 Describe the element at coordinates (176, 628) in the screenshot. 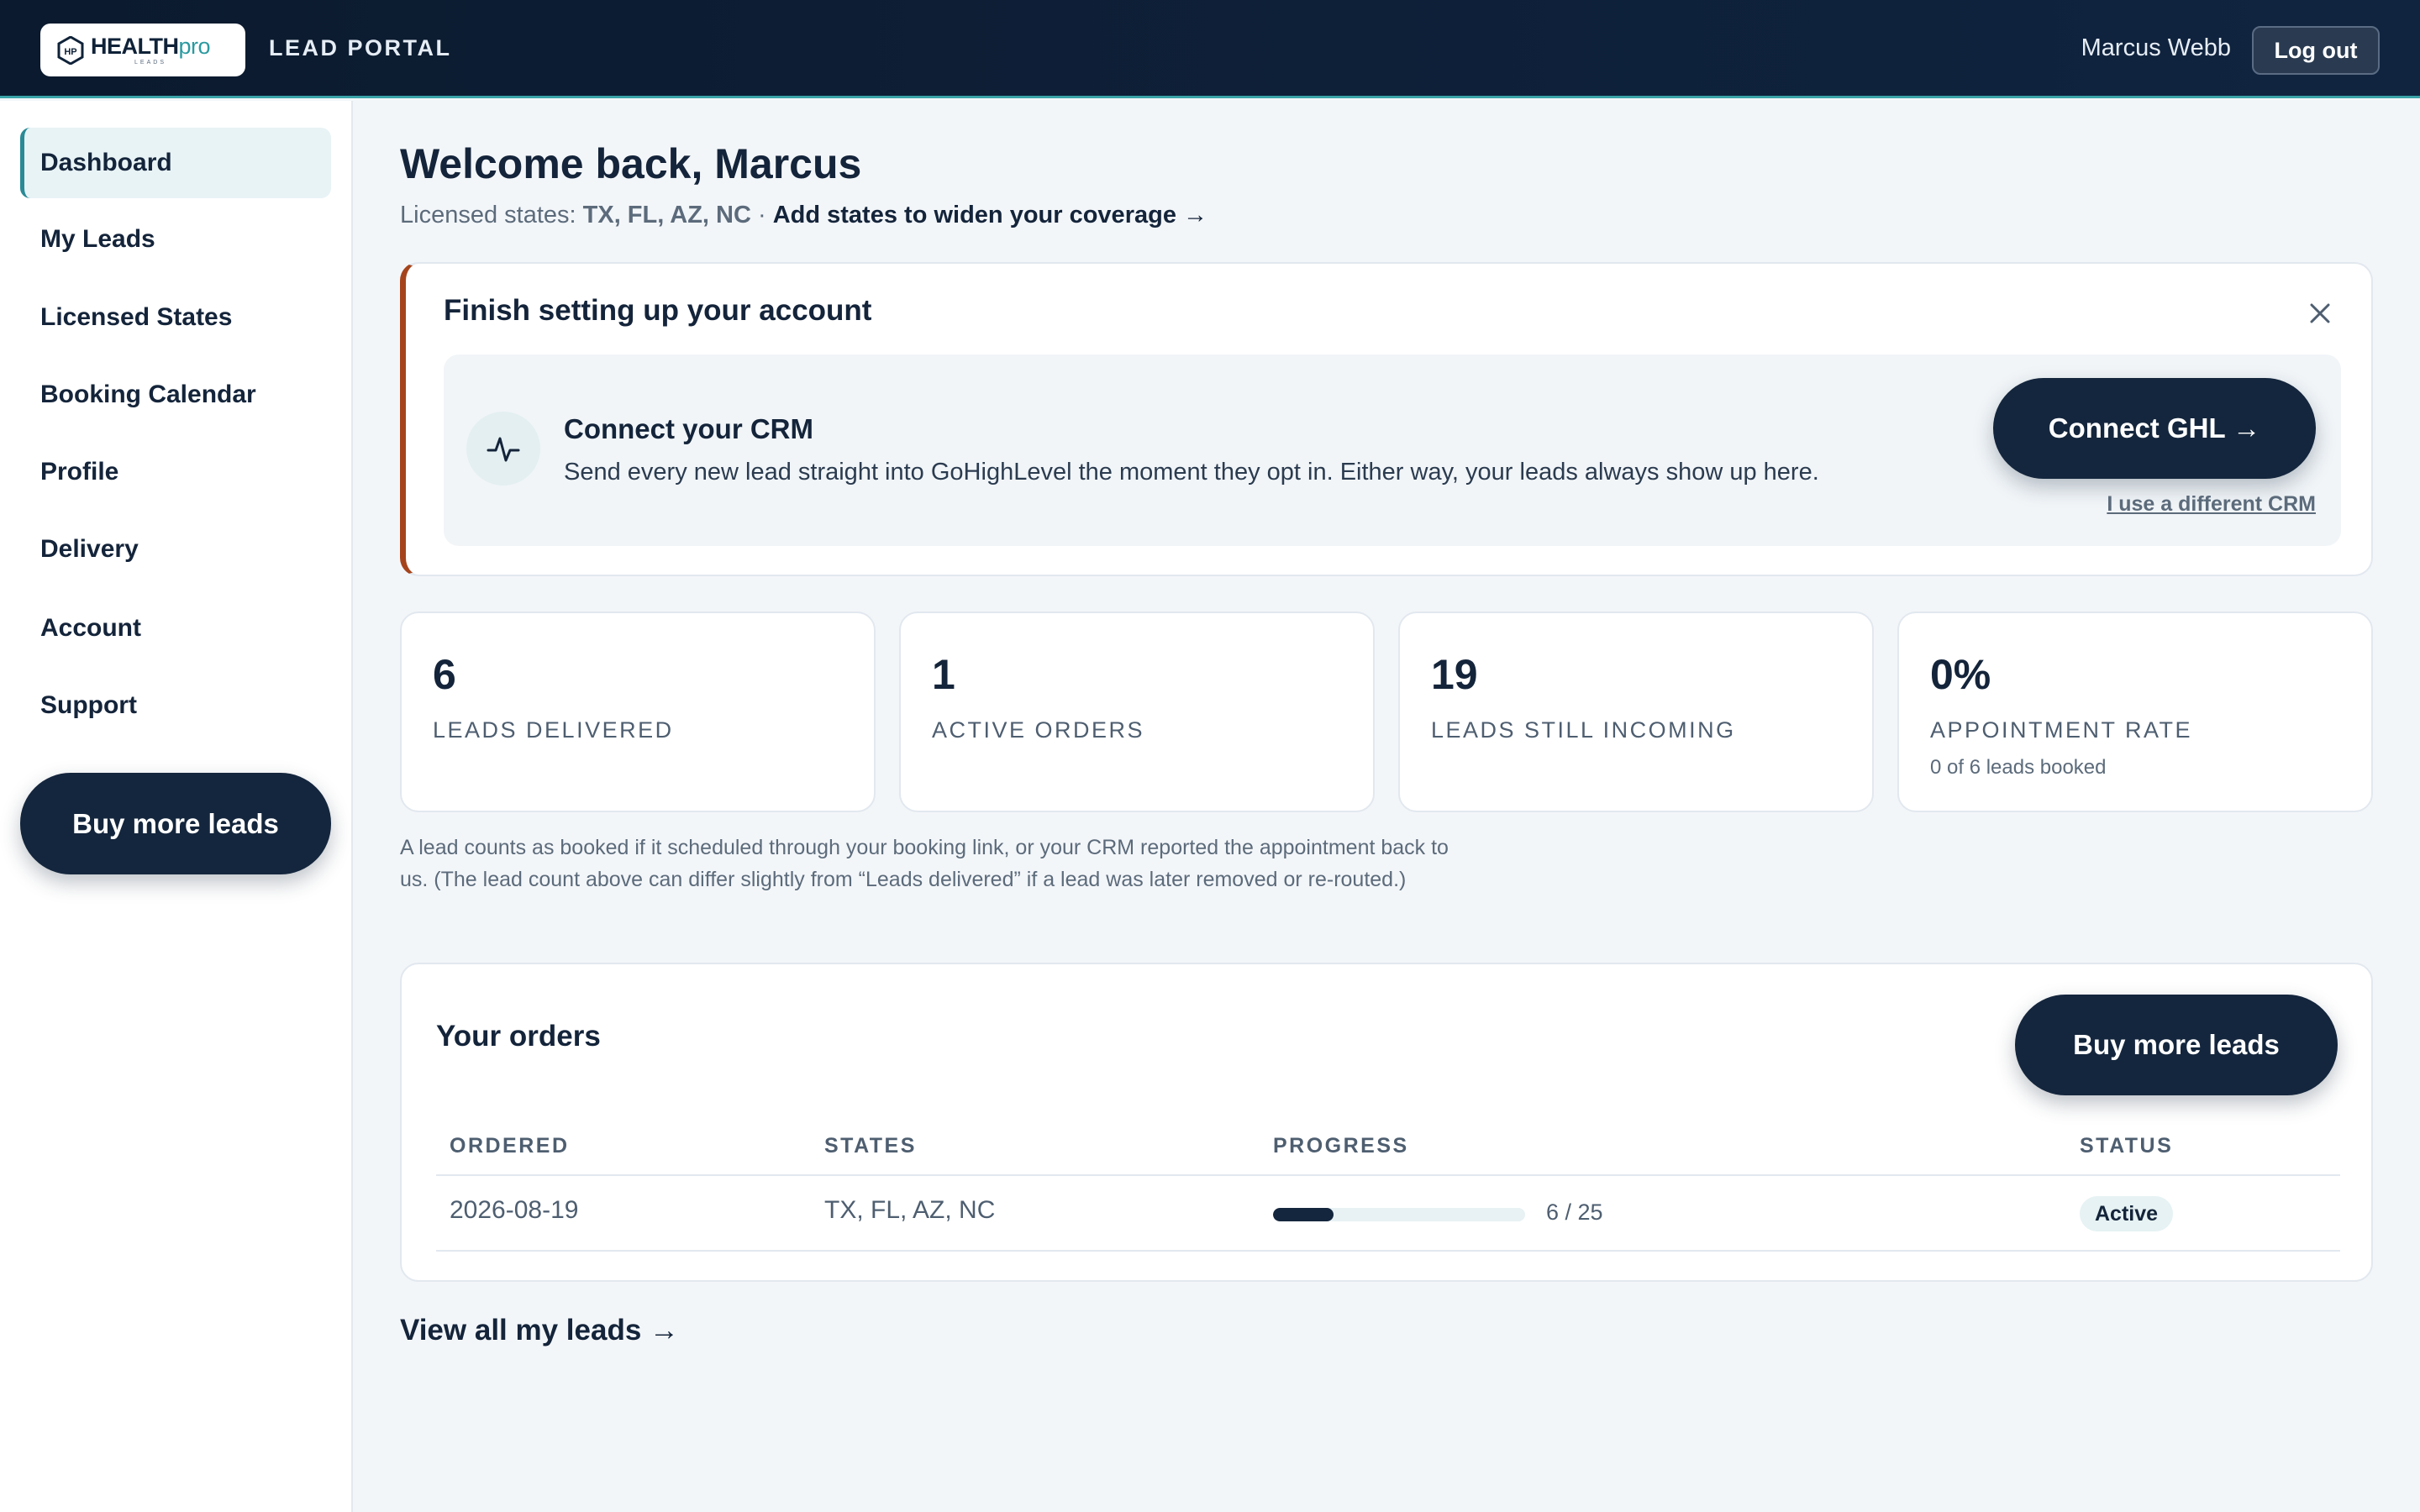

I see `sidebar-item-account: Account` at that location.